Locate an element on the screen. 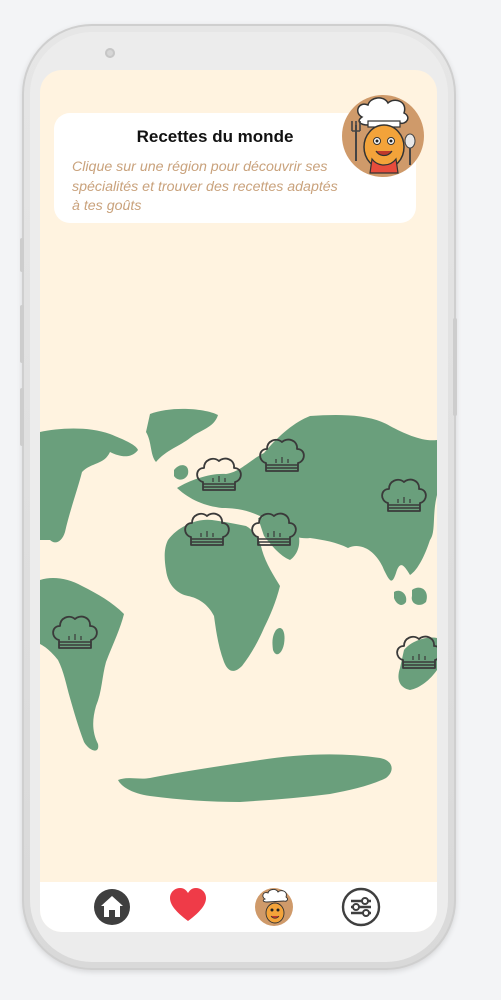 This screenshot has width=501, height=1000. land-greenland is located at coordinates (182, 435).